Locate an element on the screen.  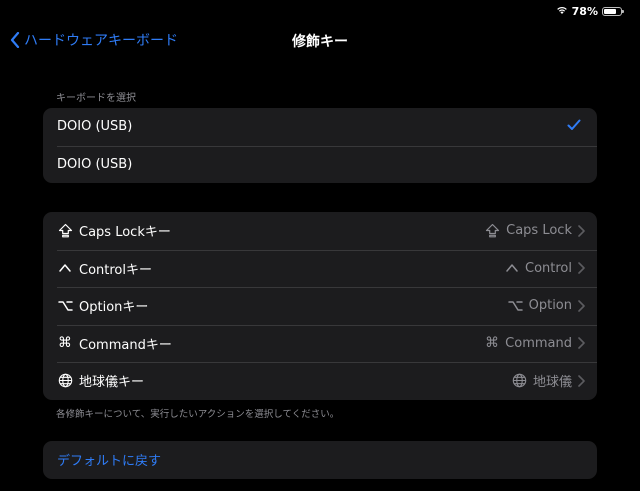
modifier-label: Caps Lockキー is located at coordinates (125, 233).